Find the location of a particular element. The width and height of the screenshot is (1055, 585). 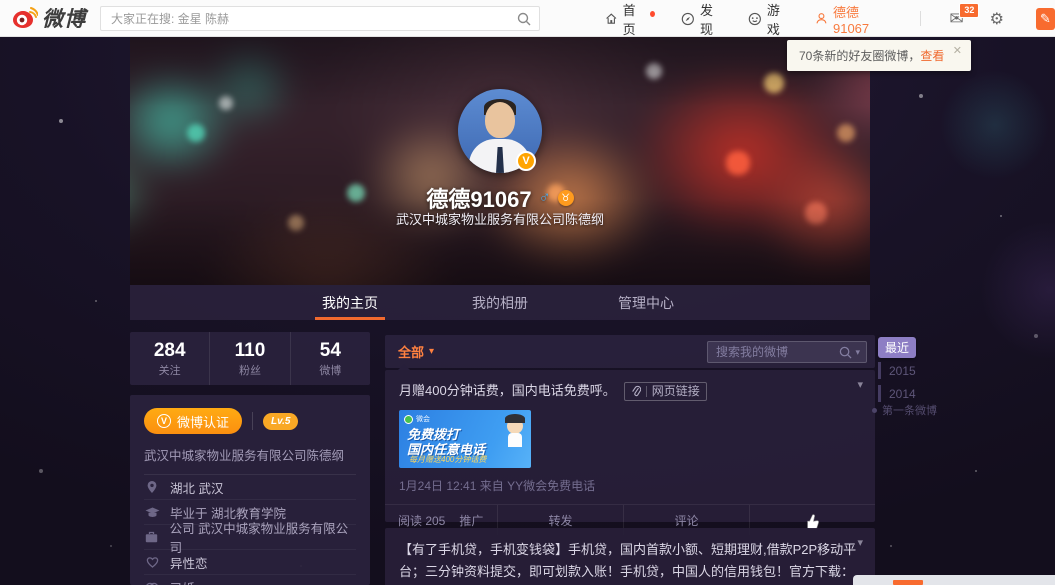

tab-my-albums: 我的相册 is located at coordinates (500, 302).